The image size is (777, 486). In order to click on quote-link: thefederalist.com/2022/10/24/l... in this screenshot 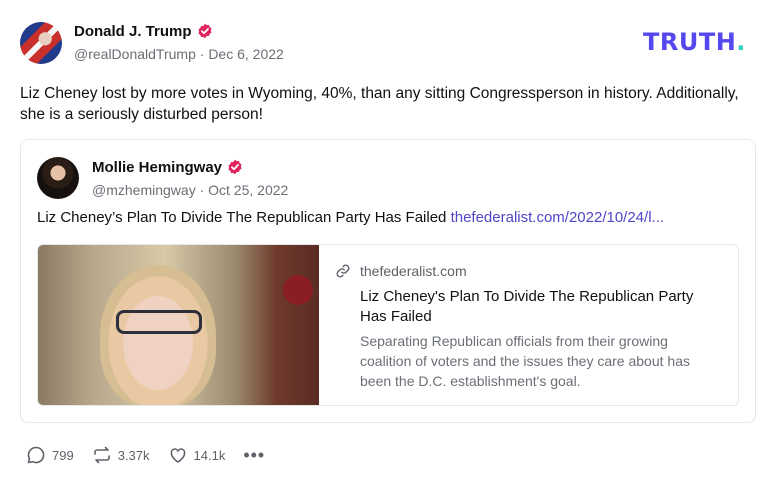, I will do `click(557, 217)`.